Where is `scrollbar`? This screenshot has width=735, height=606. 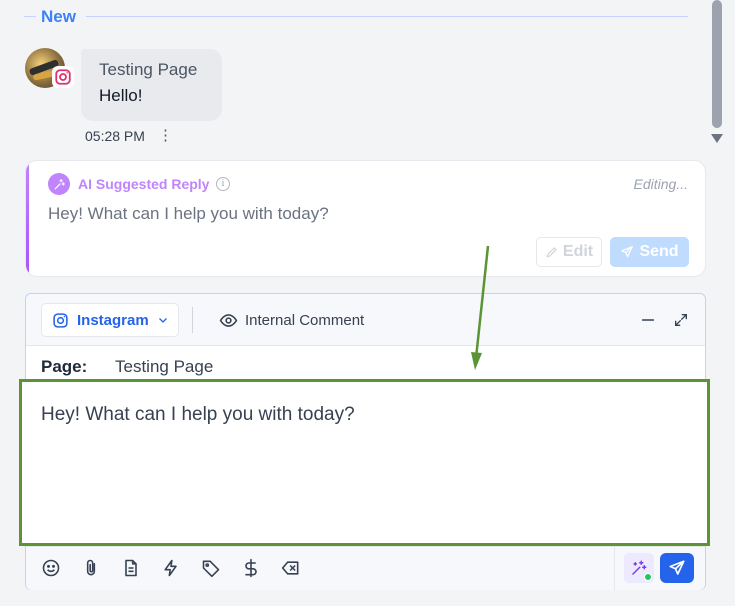
scrollbar is located at coordinates (717, 75).